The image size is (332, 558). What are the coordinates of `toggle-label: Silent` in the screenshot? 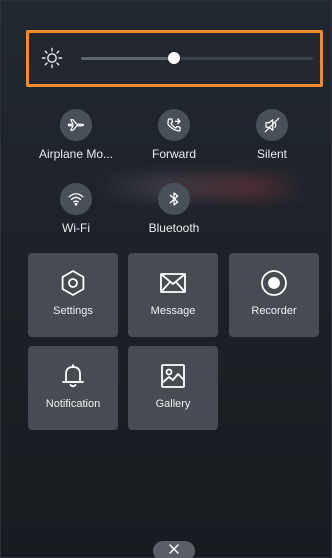 It's located at (272, 154).